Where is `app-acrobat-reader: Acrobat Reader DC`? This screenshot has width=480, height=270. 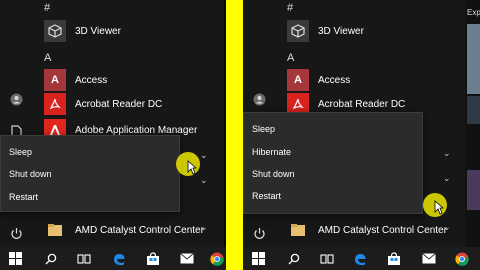
app-acrobat-reader: Acrobat Reader DC is located at coordinates (100, 104).